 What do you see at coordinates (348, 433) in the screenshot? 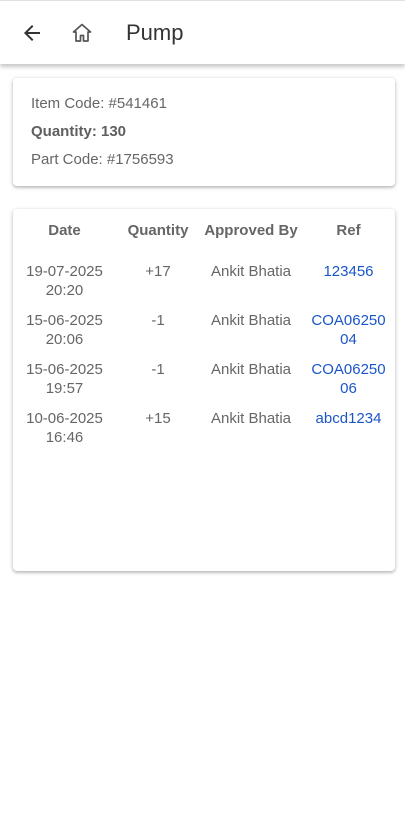
I see `ref-cell: abcd1234` at bounding box center [348, 433].